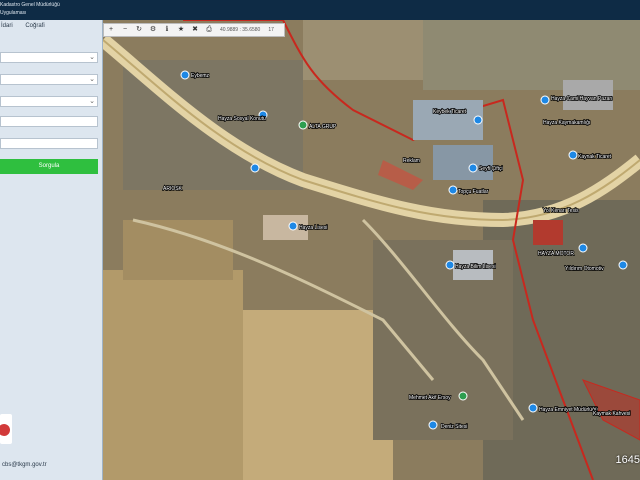  Describe the element at coordinates (242, 119) in the screenshot. I see `map-label: Hayza Sosyal Konutu` at that location.